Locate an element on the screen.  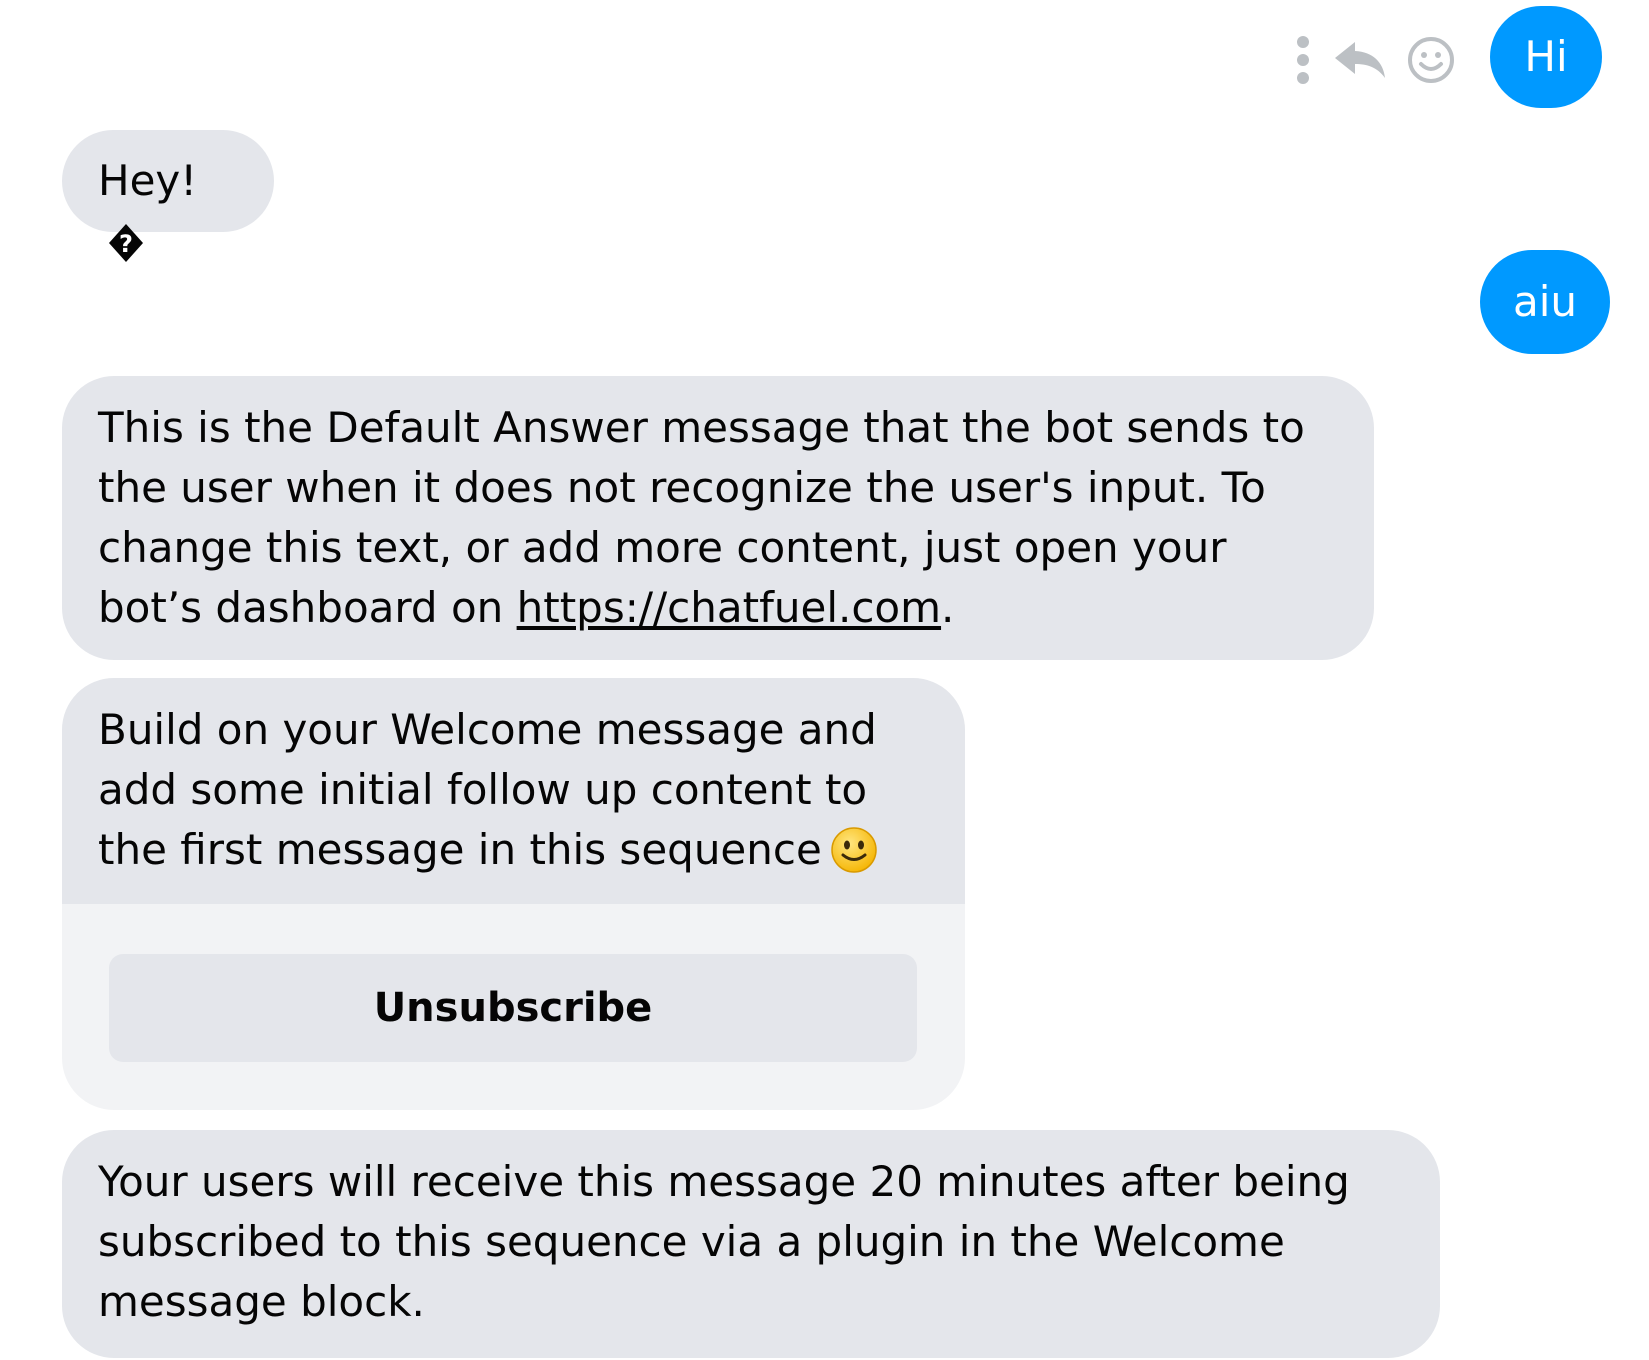
slightly-smiling-face-icon is located at coordinates (854, 858).